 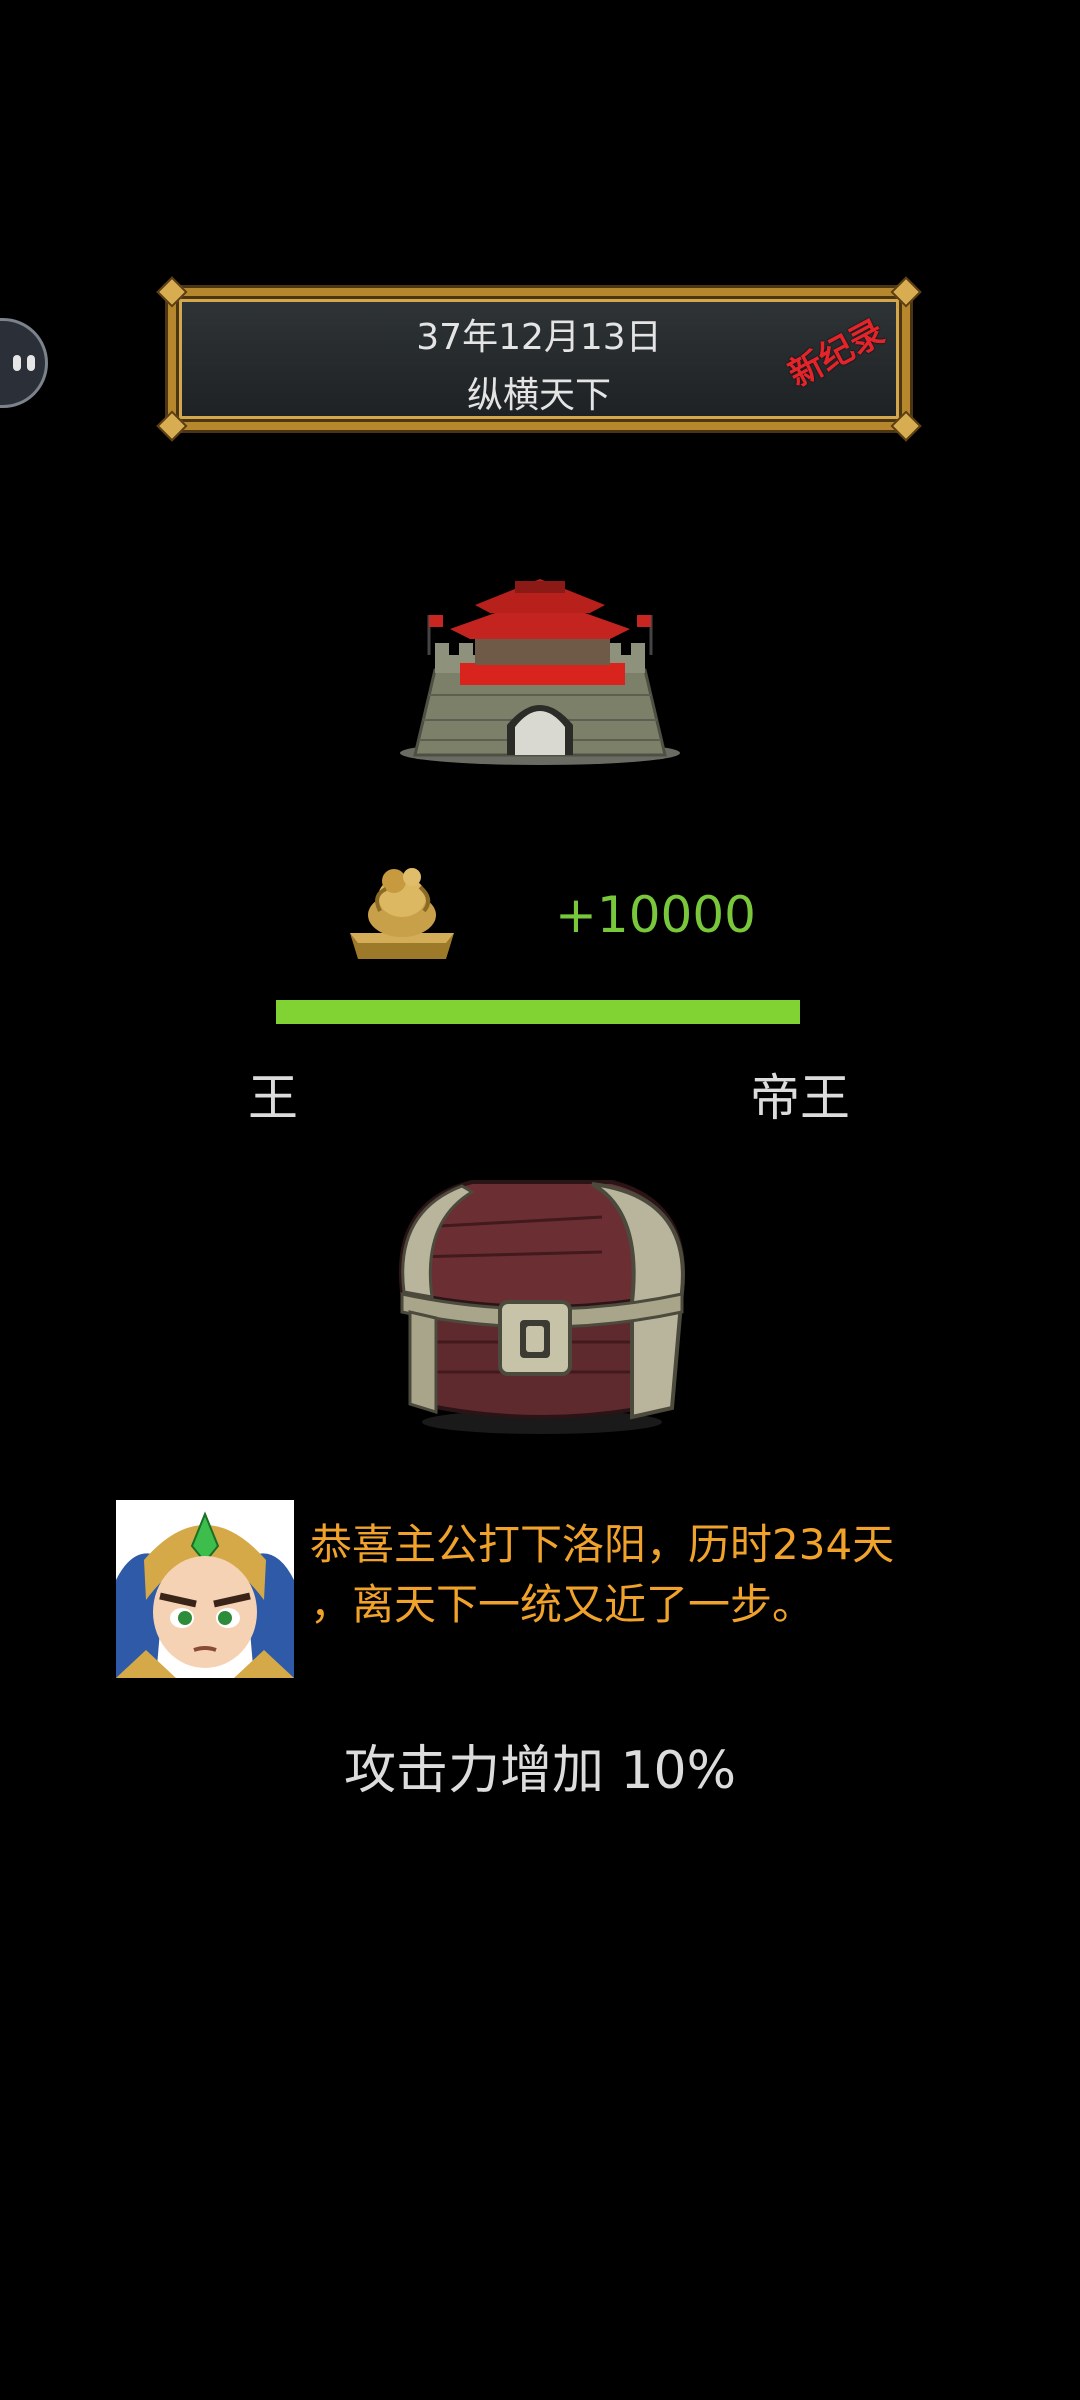 What do you see at coordinates (602, 1544) in the screenshot?
I see `advisor-message-line1: 恭喜主公打下洛阳，历时234天` at bounding box center [602, 1544].